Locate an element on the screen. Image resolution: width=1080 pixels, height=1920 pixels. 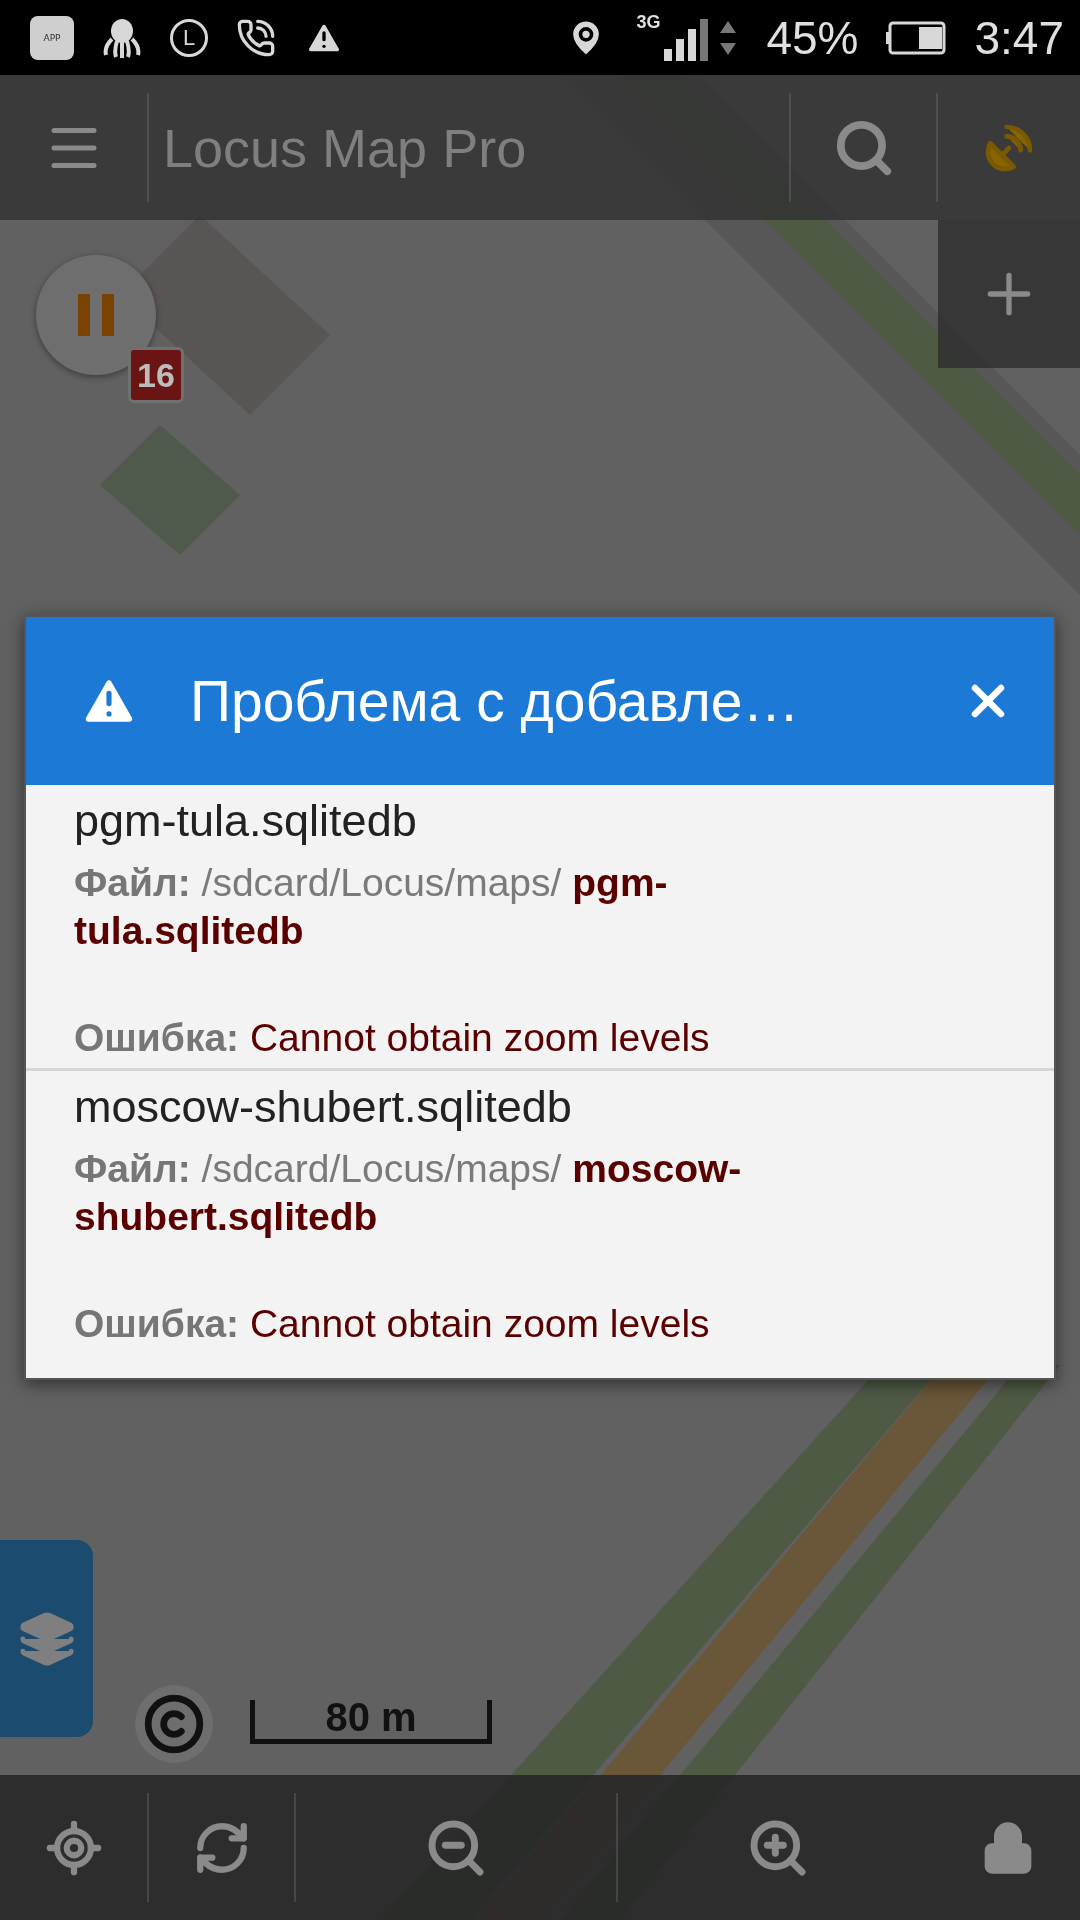
clock: 3:47 is located at coordinates (1019, 37).